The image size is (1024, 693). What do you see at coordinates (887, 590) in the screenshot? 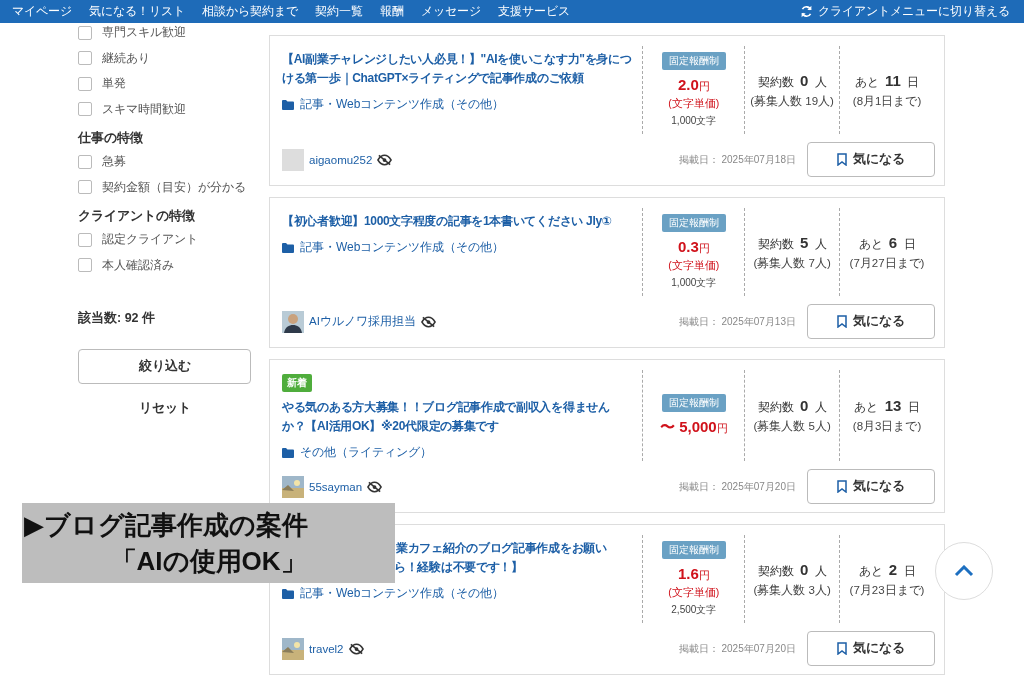
I see `deadline: (7月23日まで)` at bounding box center [887, 590].